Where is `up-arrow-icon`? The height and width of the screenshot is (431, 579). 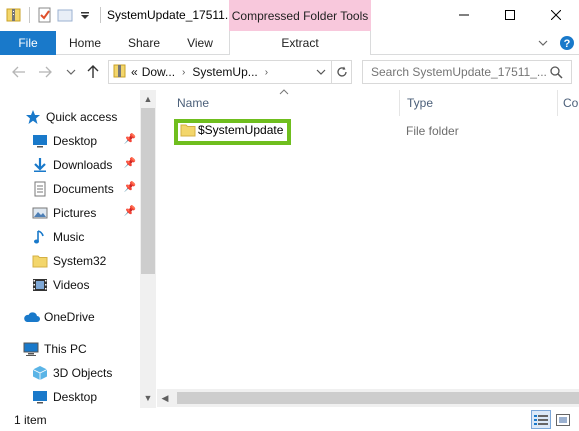
up-arrow-icon is located at coordinates (93, 71).